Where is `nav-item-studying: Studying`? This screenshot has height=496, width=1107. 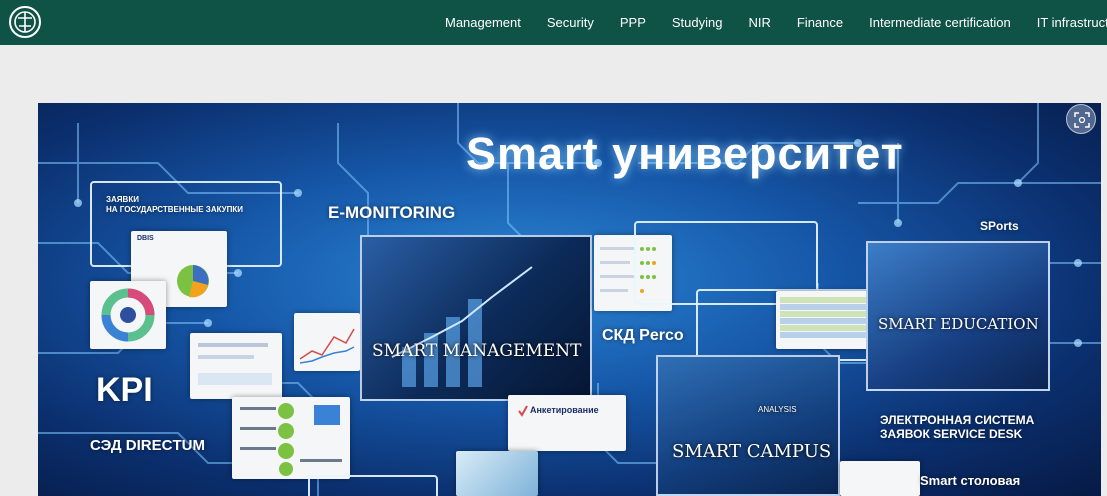 nav-item-studying: Studying is located at coordinates (697, 22).